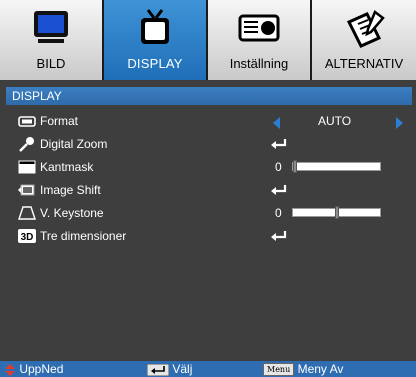 The image size is (416, 377). Describe the element at coordinates (72, 213) in the screenshot. I see `row-label: V. Keystone` at that location.